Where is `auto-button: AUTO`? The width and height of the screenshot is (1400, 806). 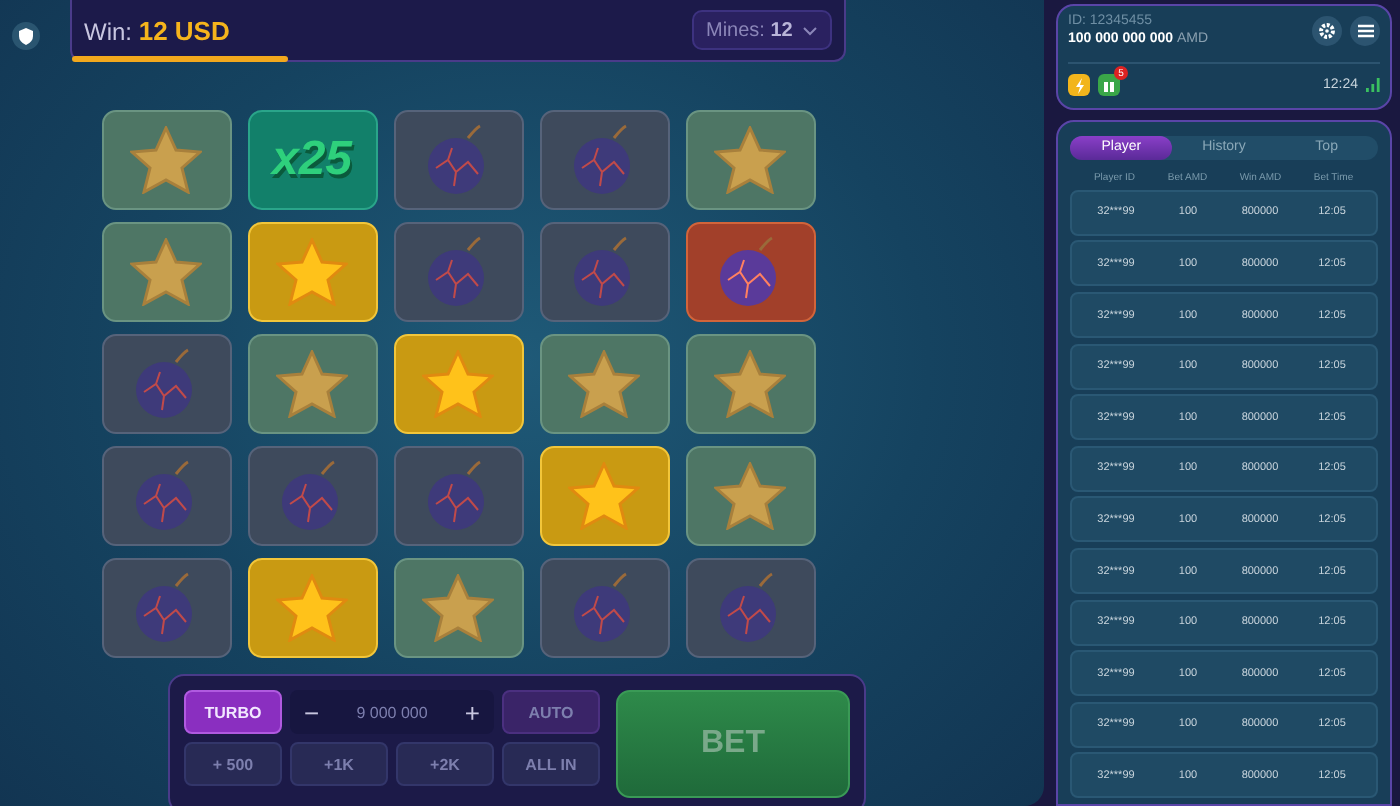 auto-button: AUTO is located at coordinates (551, 712).